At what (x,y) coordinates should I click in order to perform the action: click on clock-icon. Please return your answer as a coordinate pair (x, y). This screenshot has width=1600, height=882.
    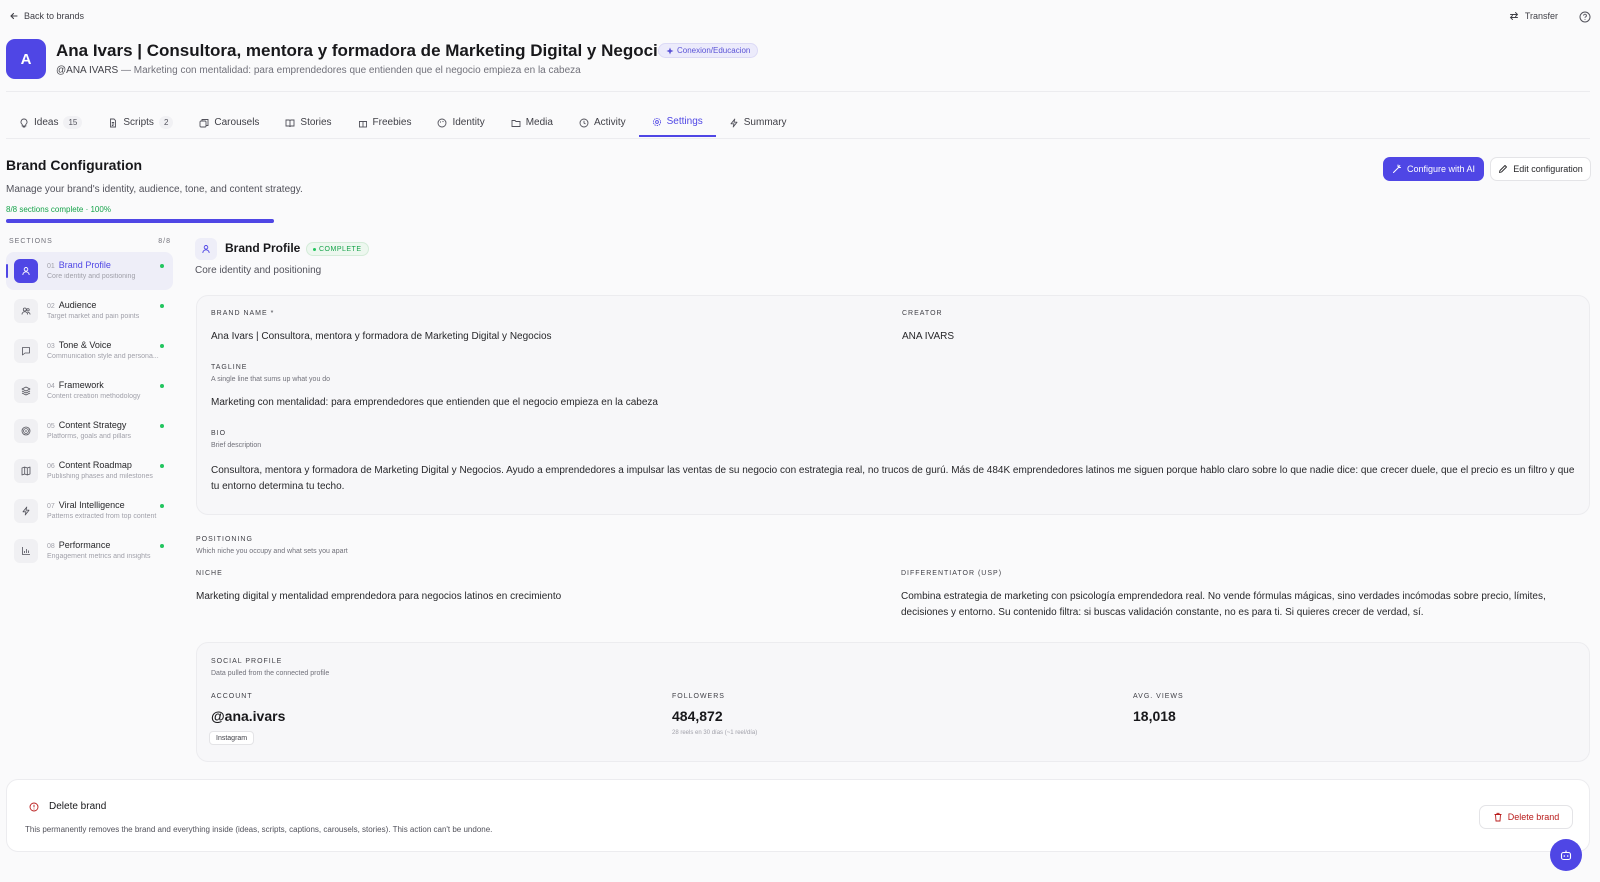
    Looking at the image, I should click on (584, 122).